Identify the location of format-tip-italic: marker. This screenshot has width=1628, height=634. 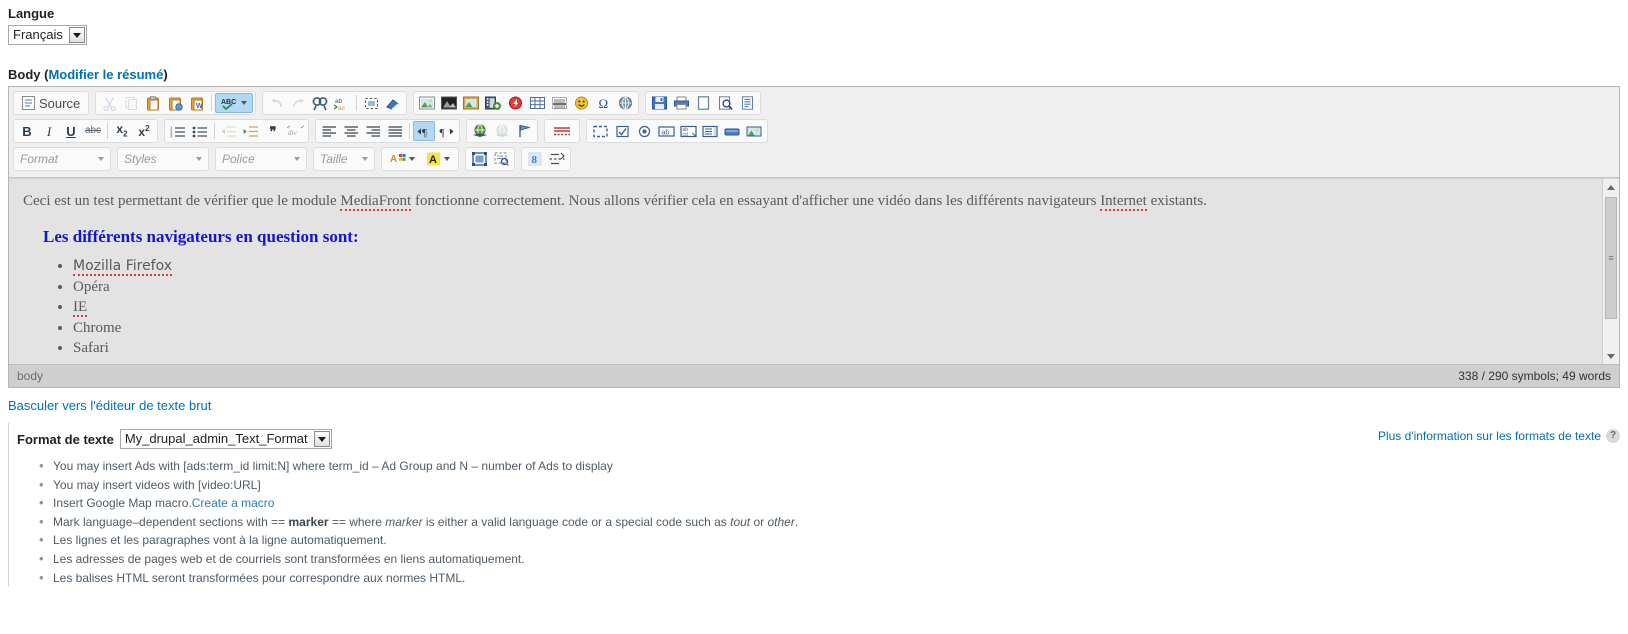
(404, 521).